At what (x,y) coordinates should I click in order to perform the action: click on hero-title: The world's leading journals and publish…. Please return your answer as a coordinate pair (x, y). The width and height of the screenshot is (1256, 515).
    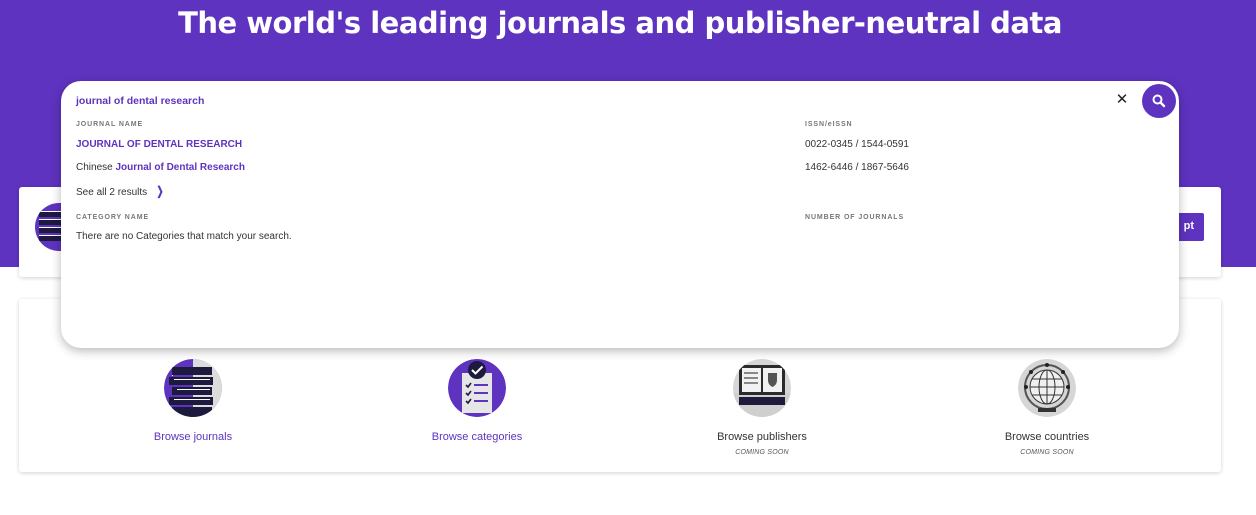
    Looking at the image, I should click on (620, 23).